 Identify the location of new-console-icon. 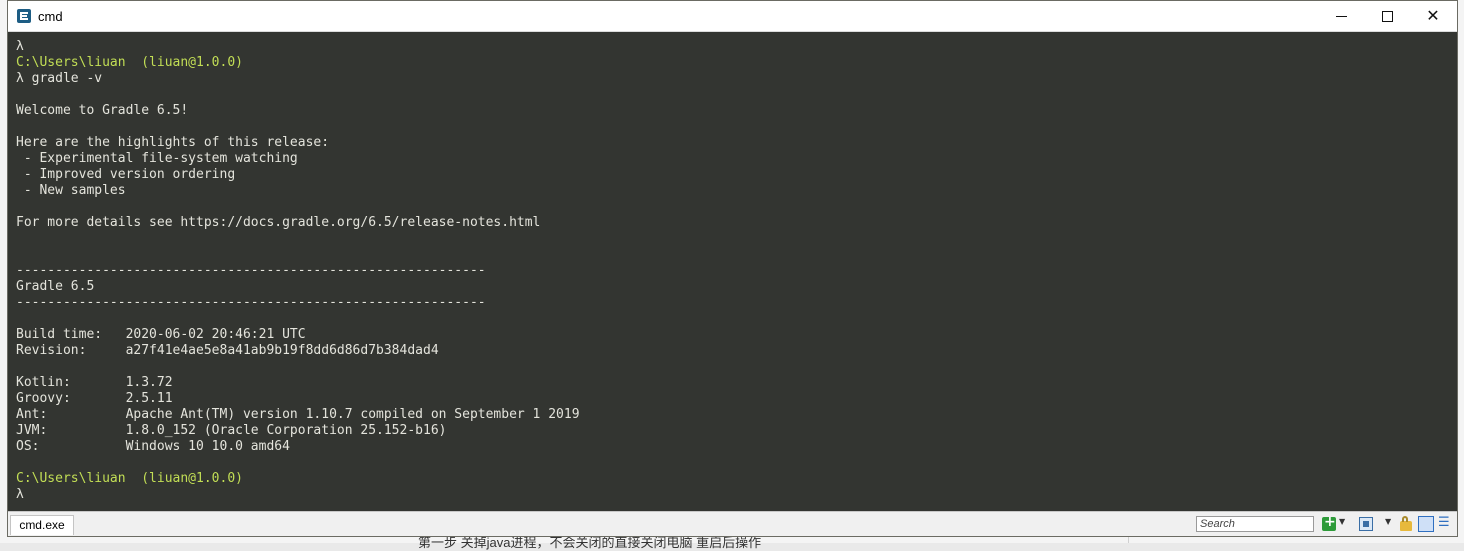
(1329, 522).